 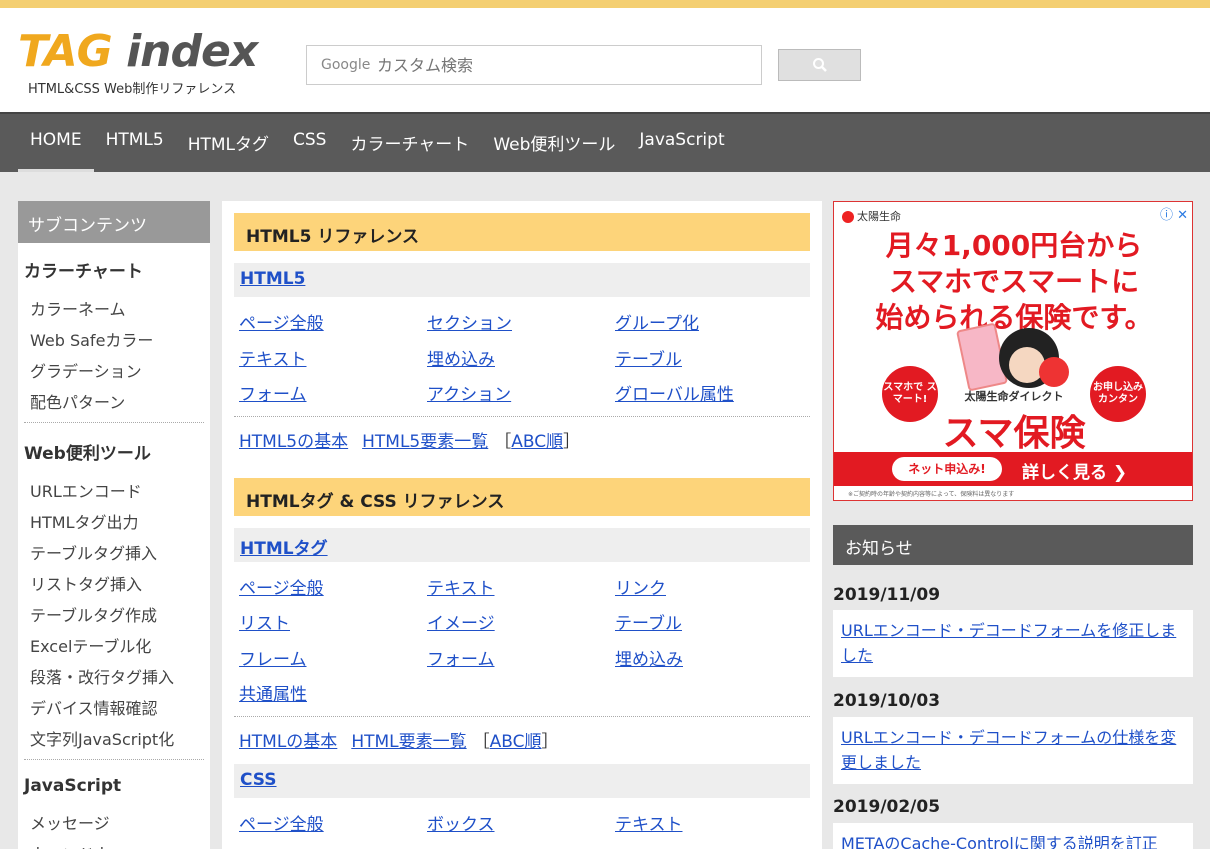 I want to click on sidebar-section-title: Web便利ツール, so click(x=87, y=454).